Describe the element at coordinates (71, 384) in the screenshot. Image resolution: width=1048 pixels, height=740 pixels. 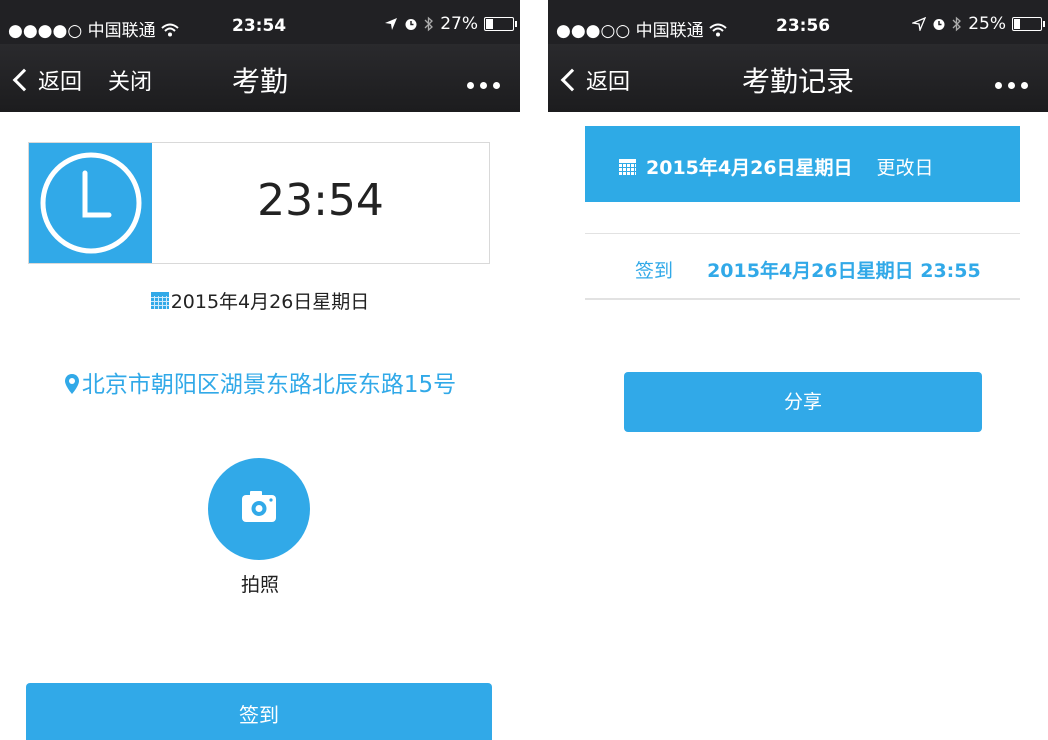
I see `location-pin-icon` at that location.